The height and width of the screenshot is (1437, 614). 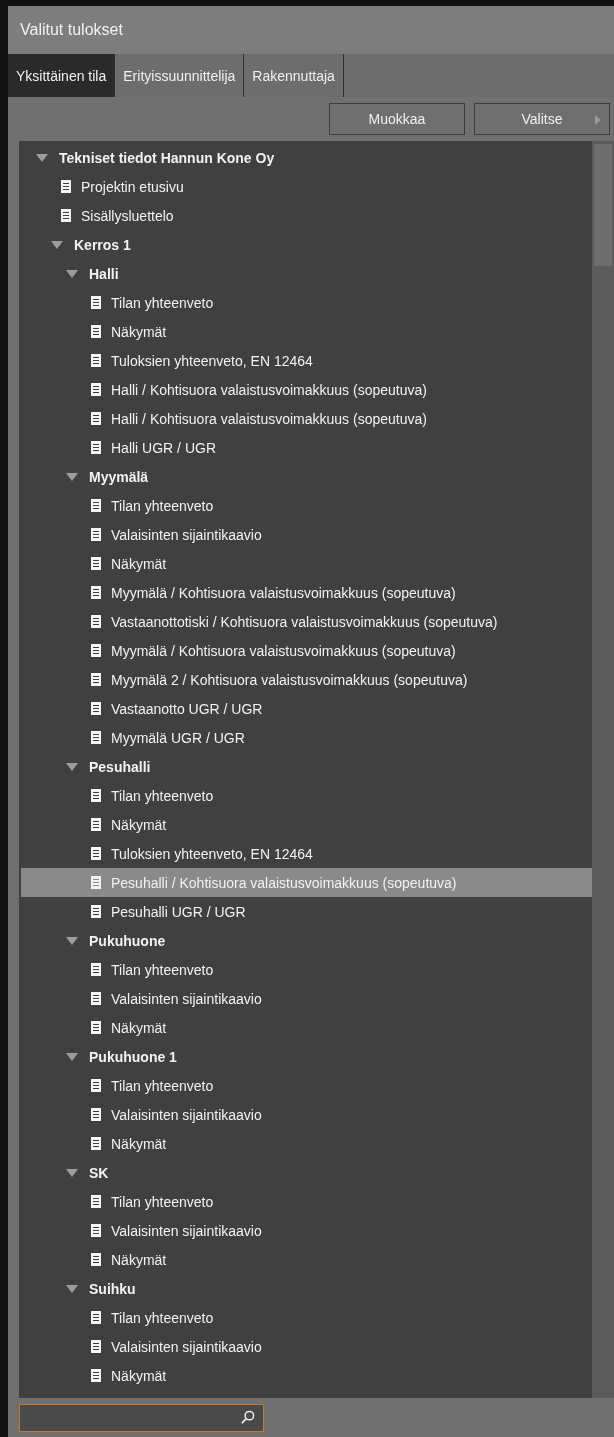 What do you see at coordinates (306, 1288) in the screenshot?
I see `tree-item: Suihku` at bounding box center [306, 1288].